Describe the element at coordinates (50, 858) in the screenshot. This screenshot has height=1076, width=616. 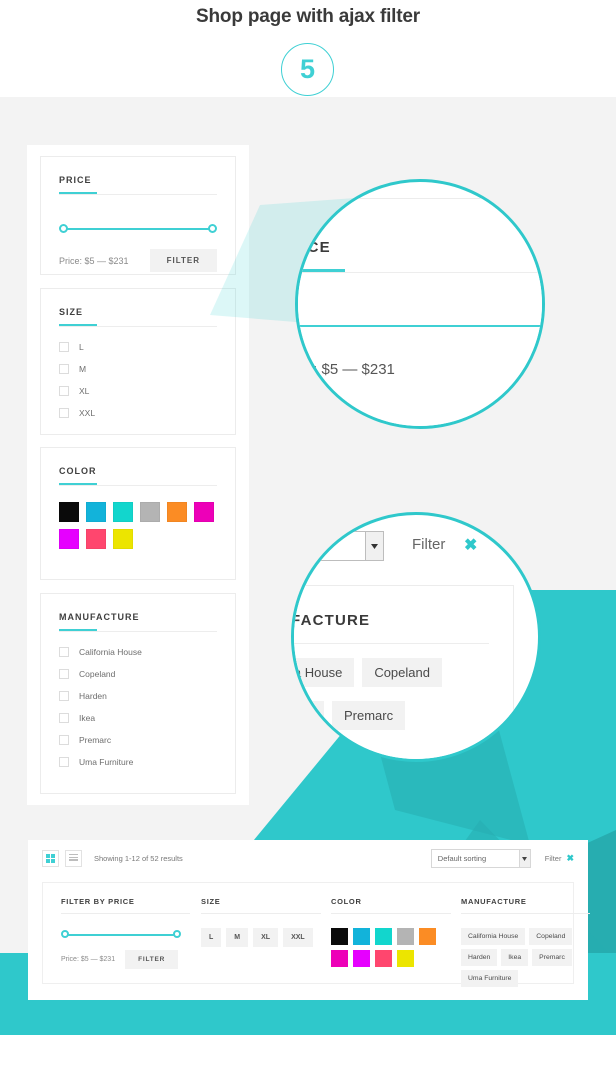
I see `grid-view-icon` at that location.